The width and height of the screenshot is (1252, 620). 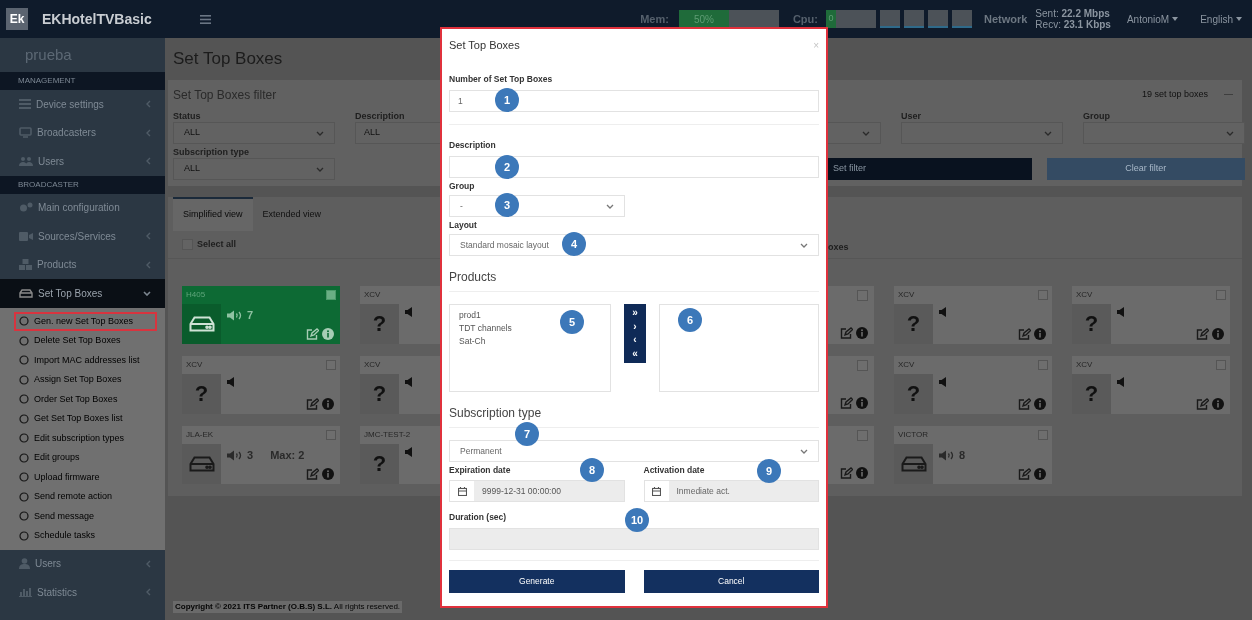 I want to click on submenu-item: Edit groups, so click(x=85, y=458).